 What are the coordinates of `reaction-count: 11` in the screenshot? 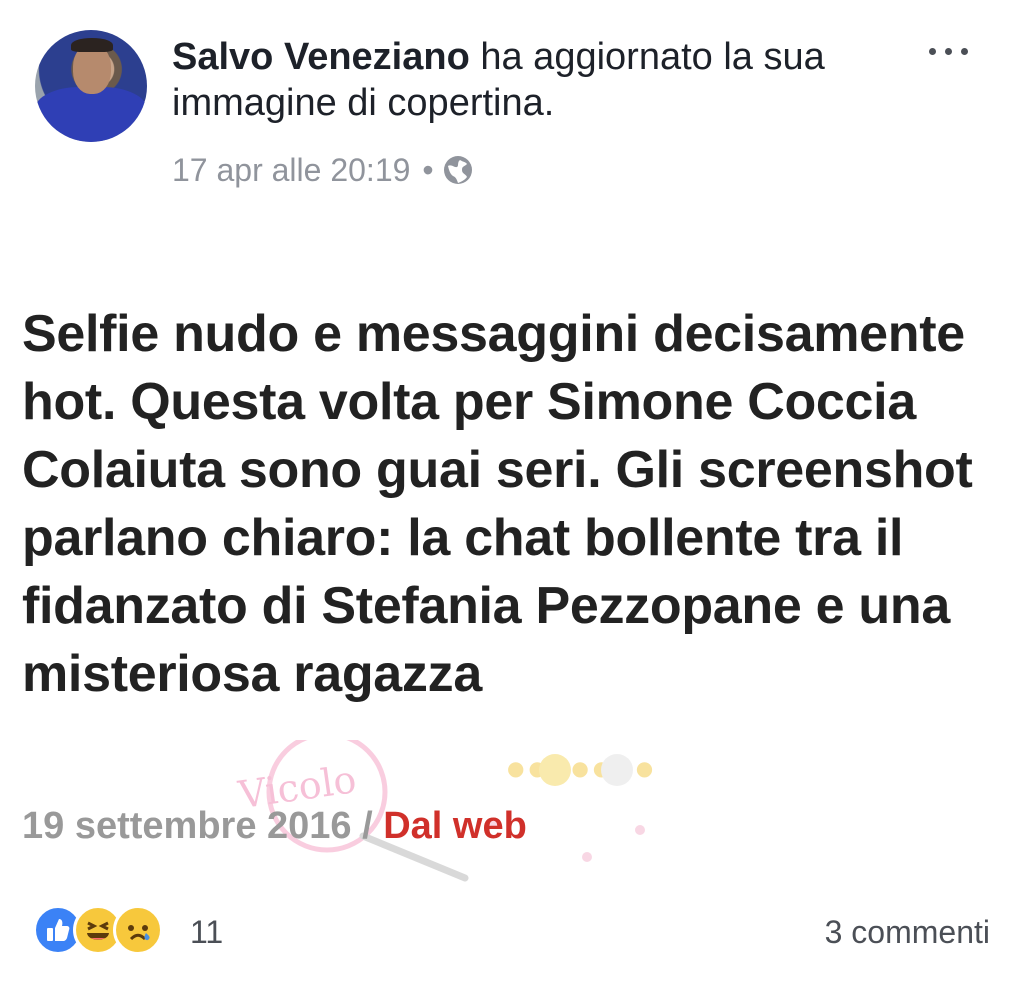 It's located at (206, 932).